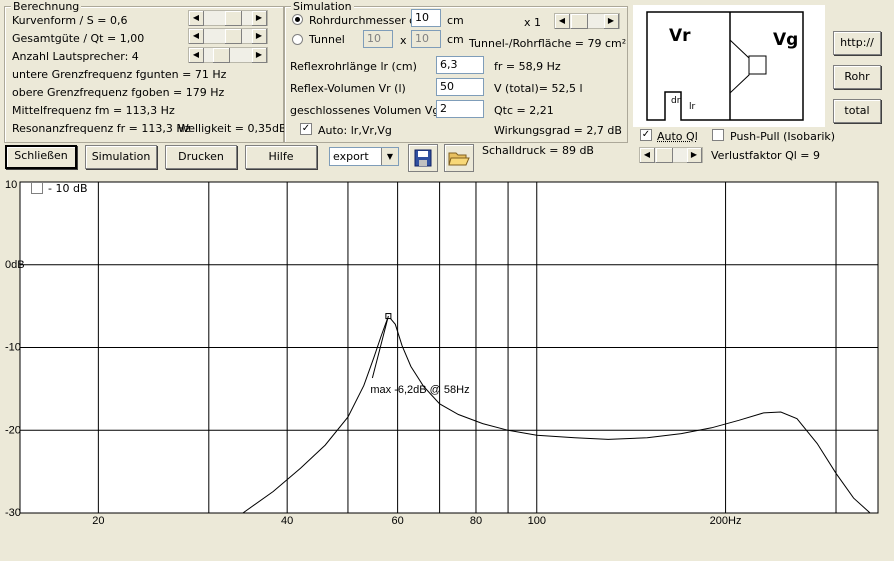 Image resolution: width=894 pixels, height=561 pixels. I want to click on drucken-button: Drucken, so click(201, 157).